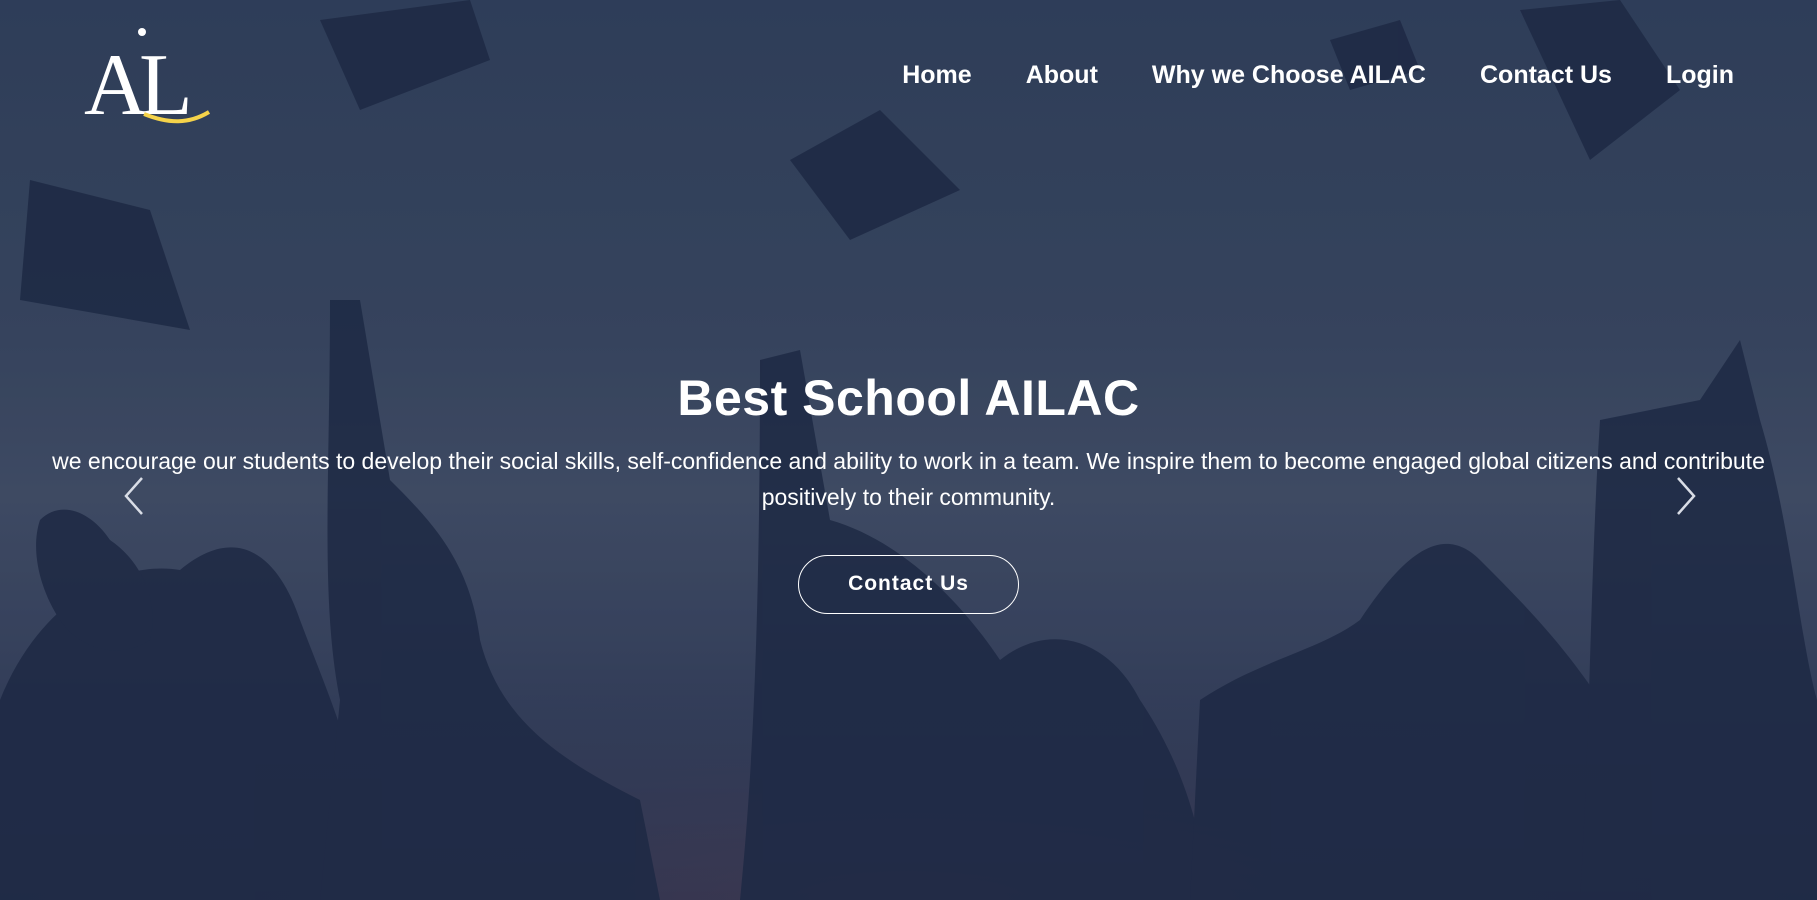 Image resolution: width=1817 pixels, height=900 pixels. Describe the element at coordinates (149, 76) in the screenshot. I see `ailac-logo: A L` at that location.